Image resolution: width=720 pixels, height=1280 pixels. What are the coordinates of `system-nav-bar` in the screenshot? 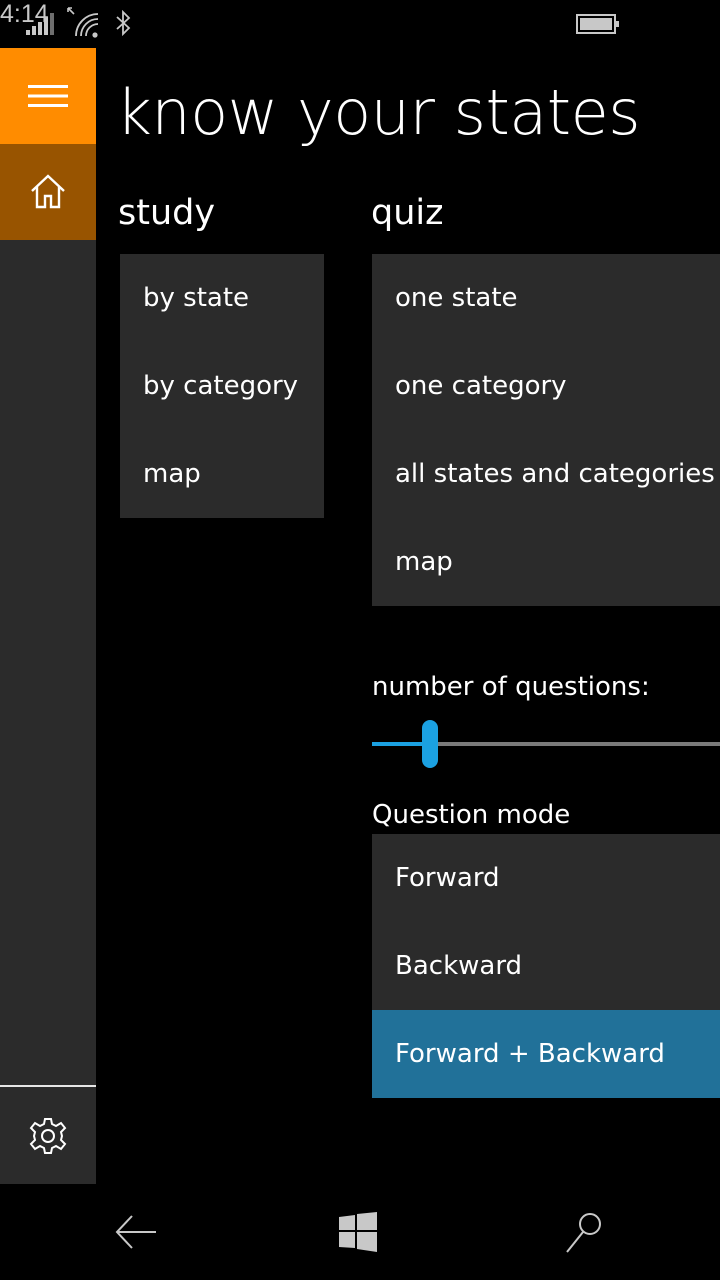 It's located at (360, 1232).